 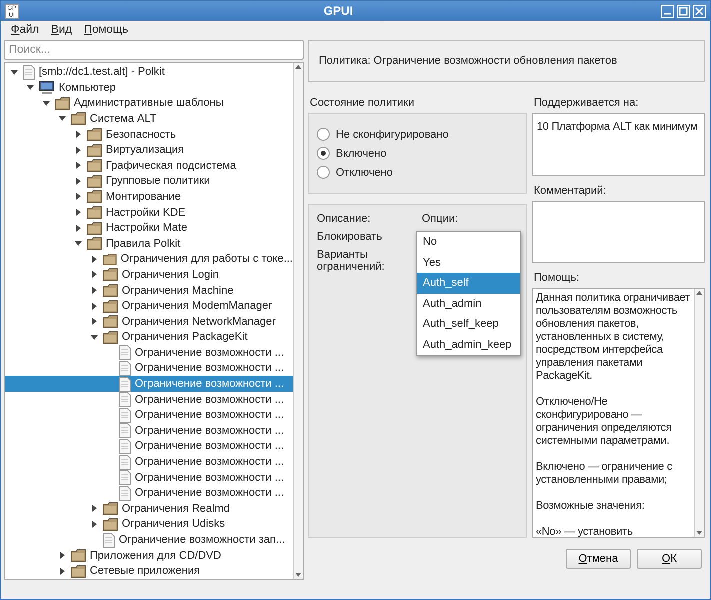 I want to click on tree-item: Сетевые приложения, so click(x=149, y=571).